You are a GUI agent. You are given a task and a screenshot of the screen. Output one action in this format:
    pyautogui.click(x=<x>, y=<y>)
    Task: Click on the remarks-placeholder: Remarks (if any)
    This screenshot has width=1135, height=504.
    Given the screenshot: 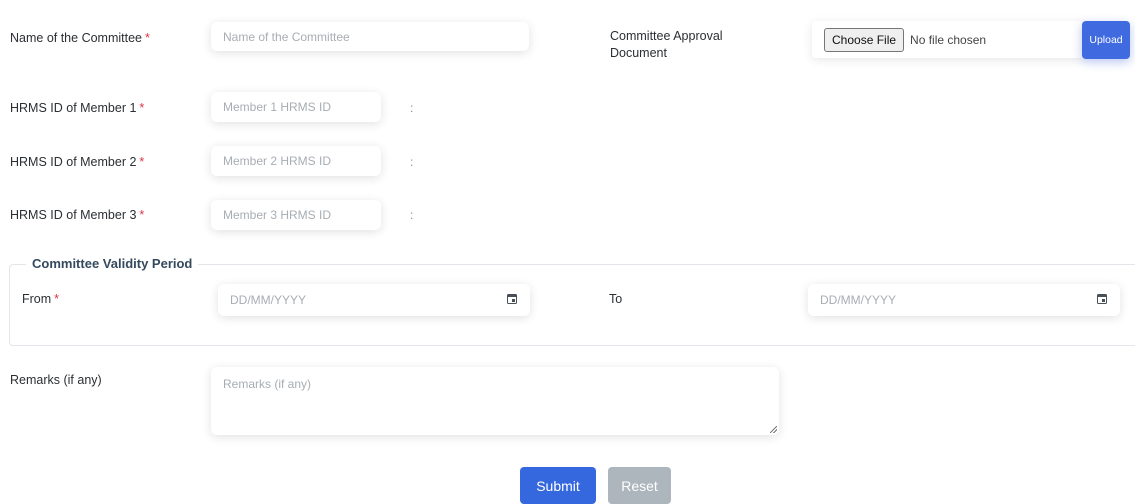 What is the action you would take?
    pyautogui.click(x=267, y=384)
    